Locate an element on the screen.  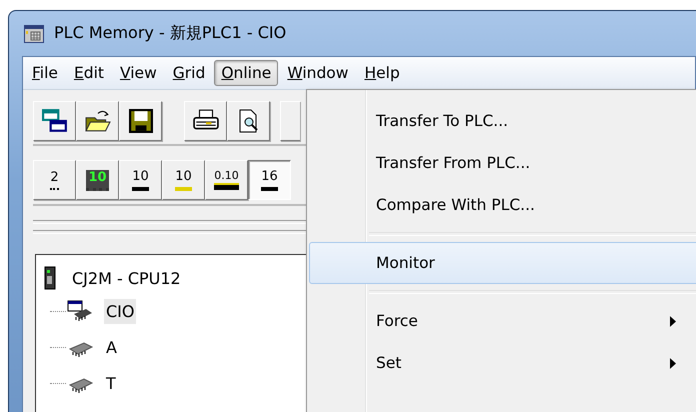
print-preview-icon is located at coordinates (249, 121).